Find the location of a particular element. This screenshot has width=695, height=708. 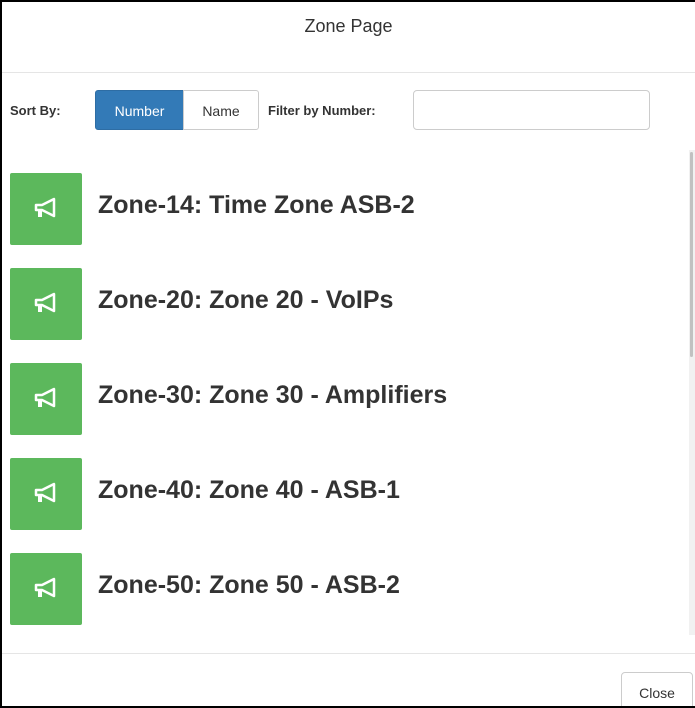

zone-label: Zone-30: Zone 30 - Amplifiers is located at coordinates (273, 395).